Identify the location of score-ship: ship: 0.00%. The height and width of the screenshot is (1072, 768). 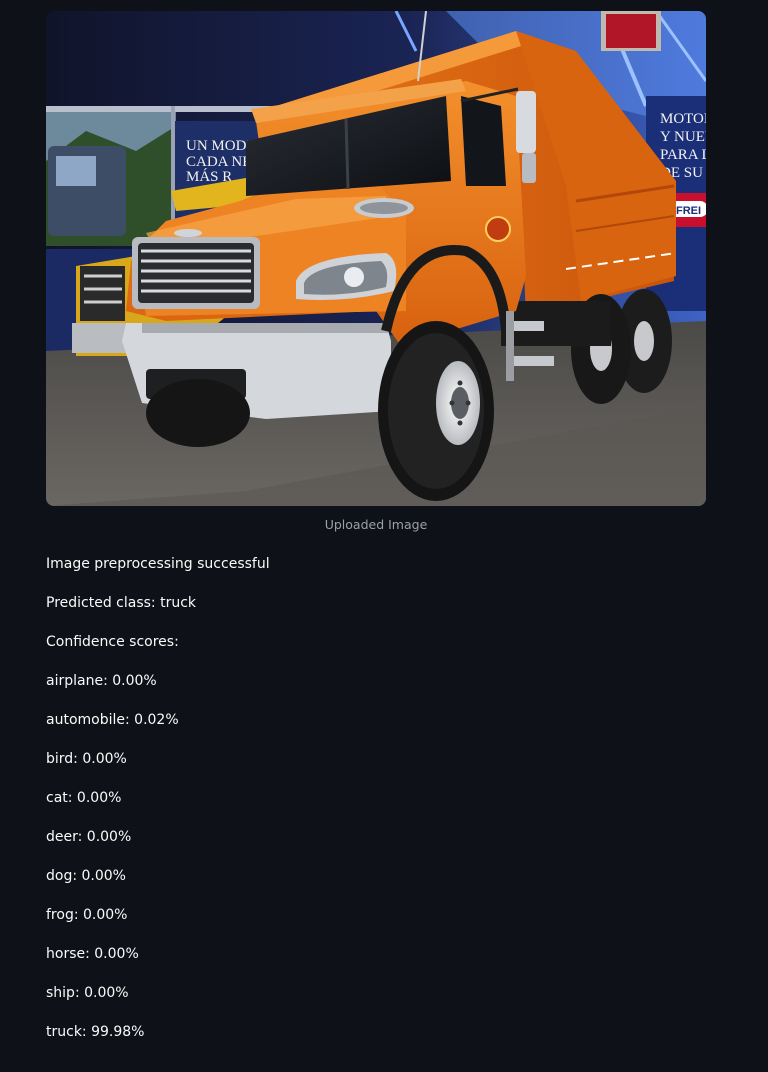
(87, 993).